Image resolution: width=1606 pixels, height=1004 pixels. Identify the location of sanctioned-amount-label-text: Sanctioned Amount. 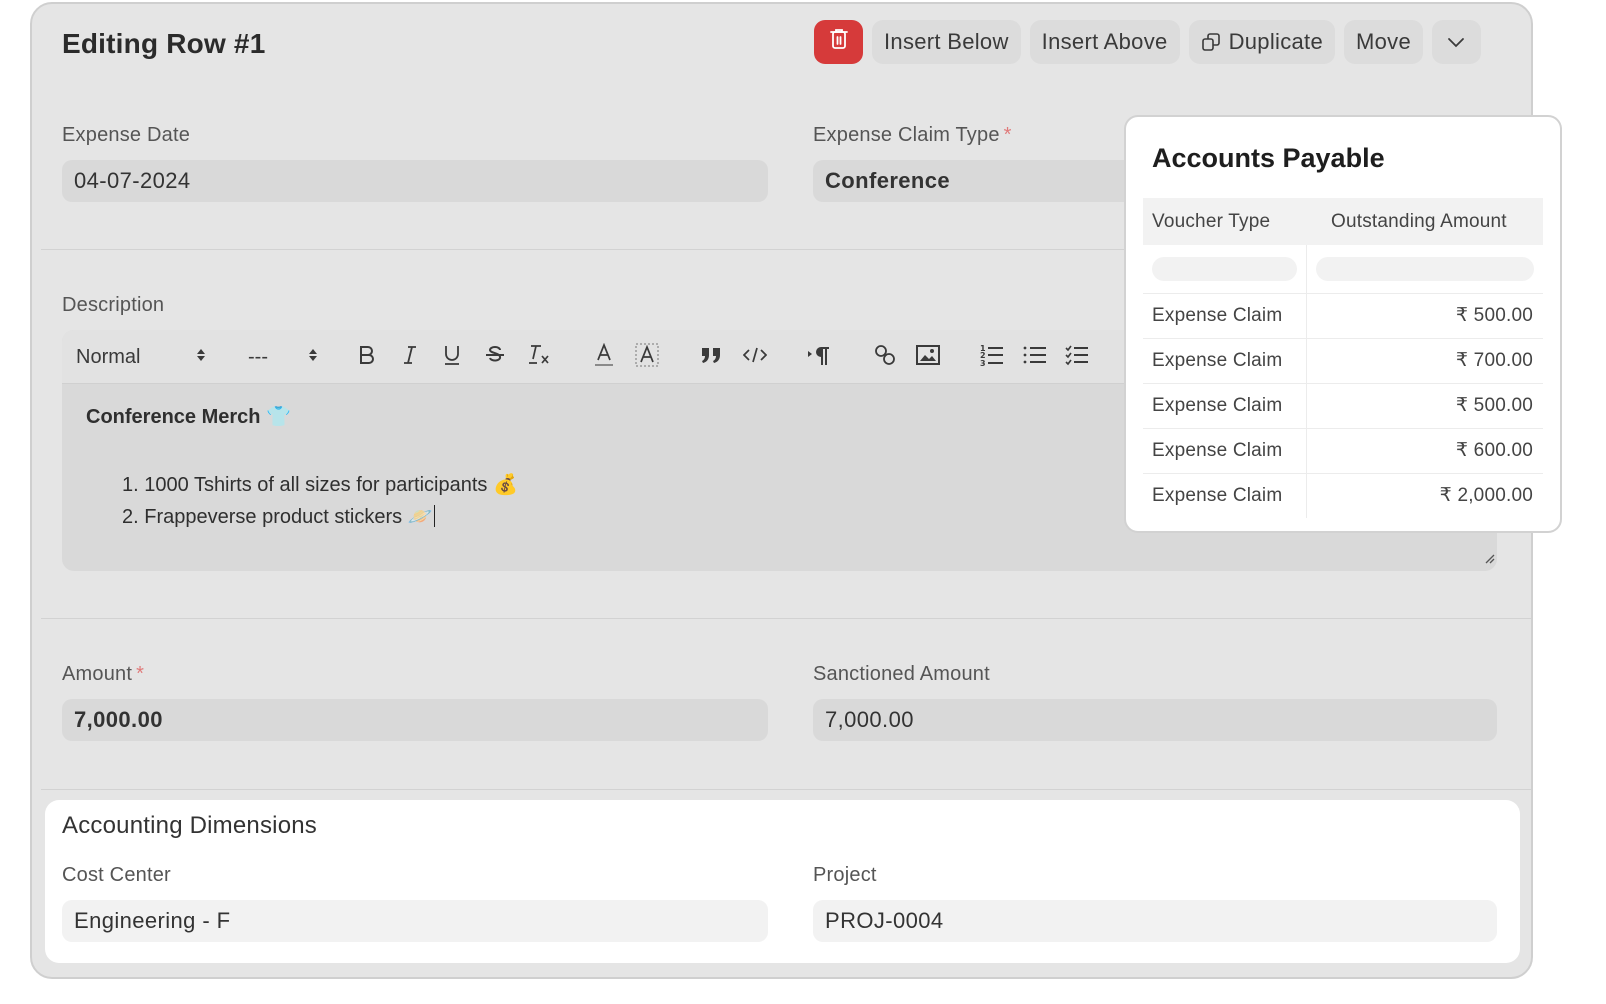
(901, 674).